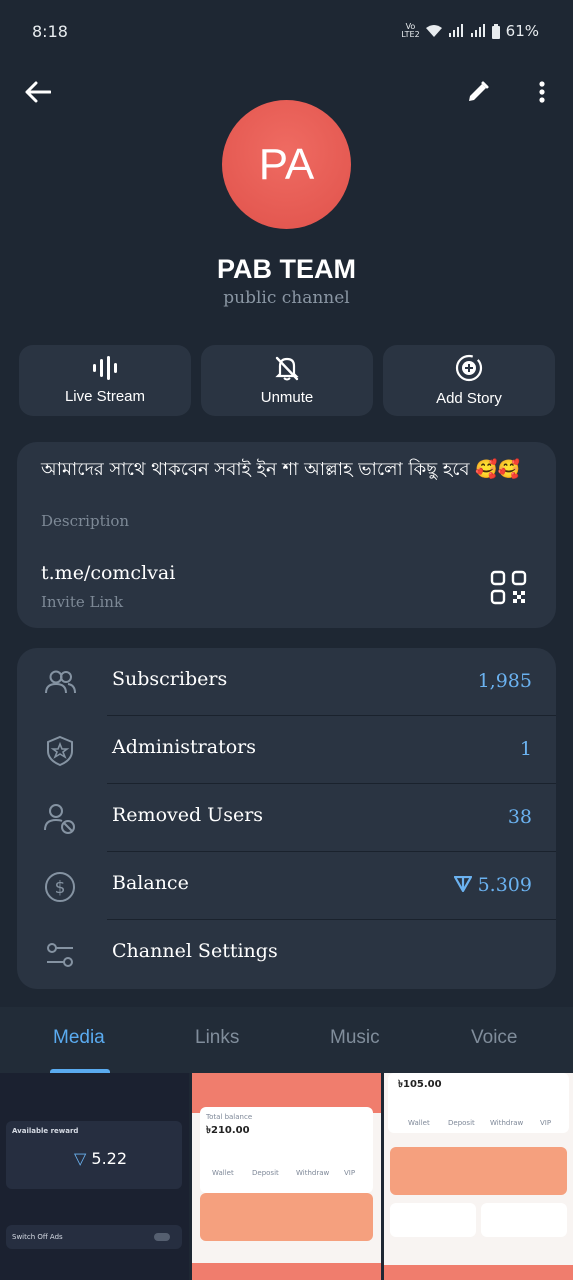 This screenshot has width=573, height=1280. What do you see at coordinates (494, 1038) in the screenshot?
I see `tab-voice: Voice` at bounding box center [494, 1038].